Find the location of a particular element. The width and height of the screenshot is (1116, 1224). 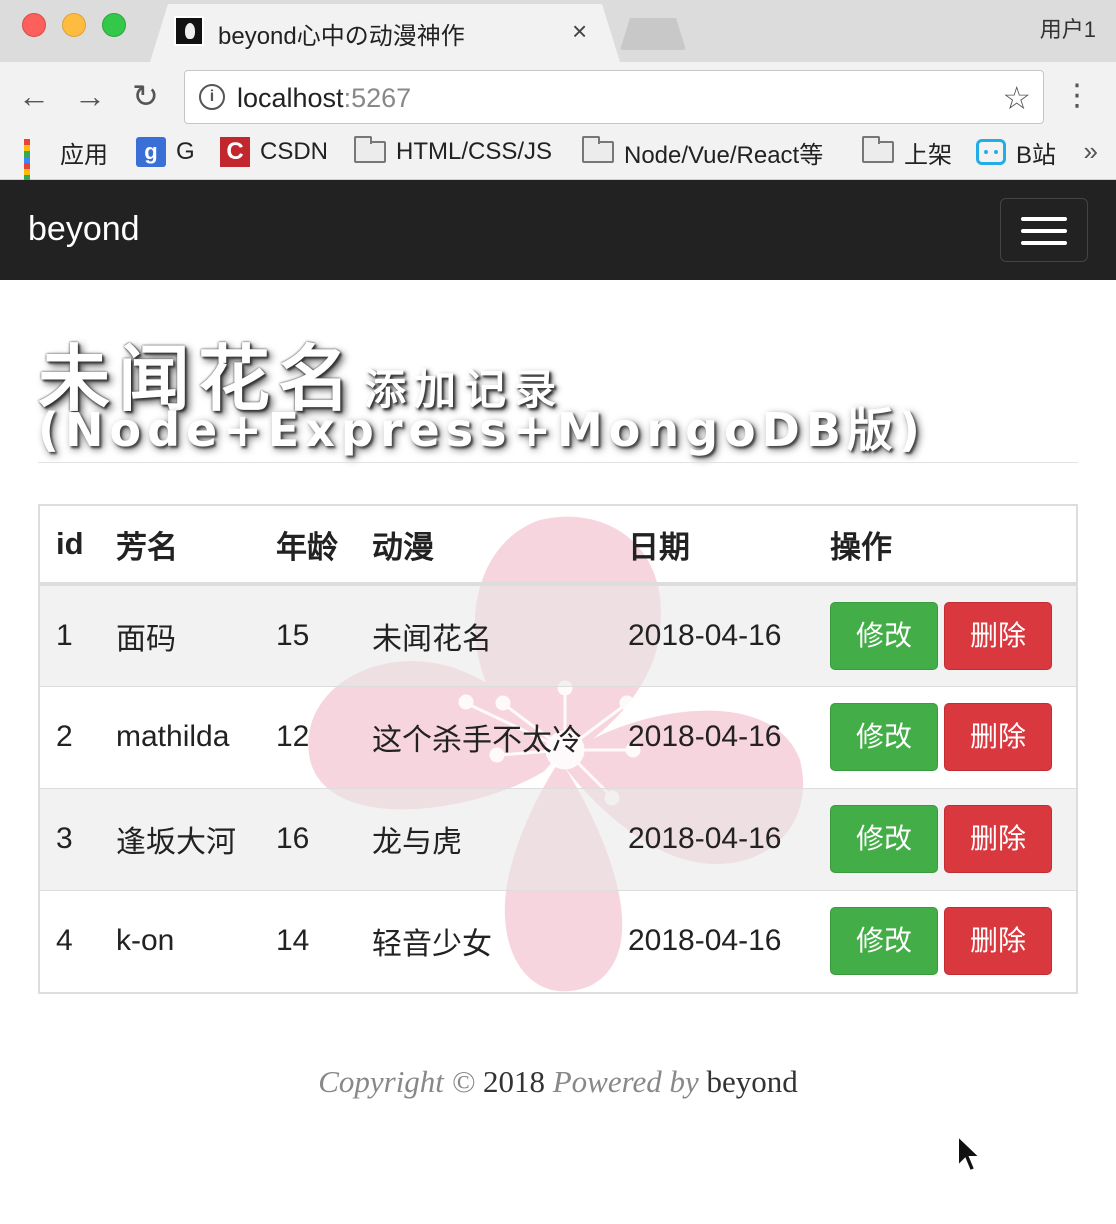

bookmark-bilibili: B站 is located at coordinates (1016, 152).